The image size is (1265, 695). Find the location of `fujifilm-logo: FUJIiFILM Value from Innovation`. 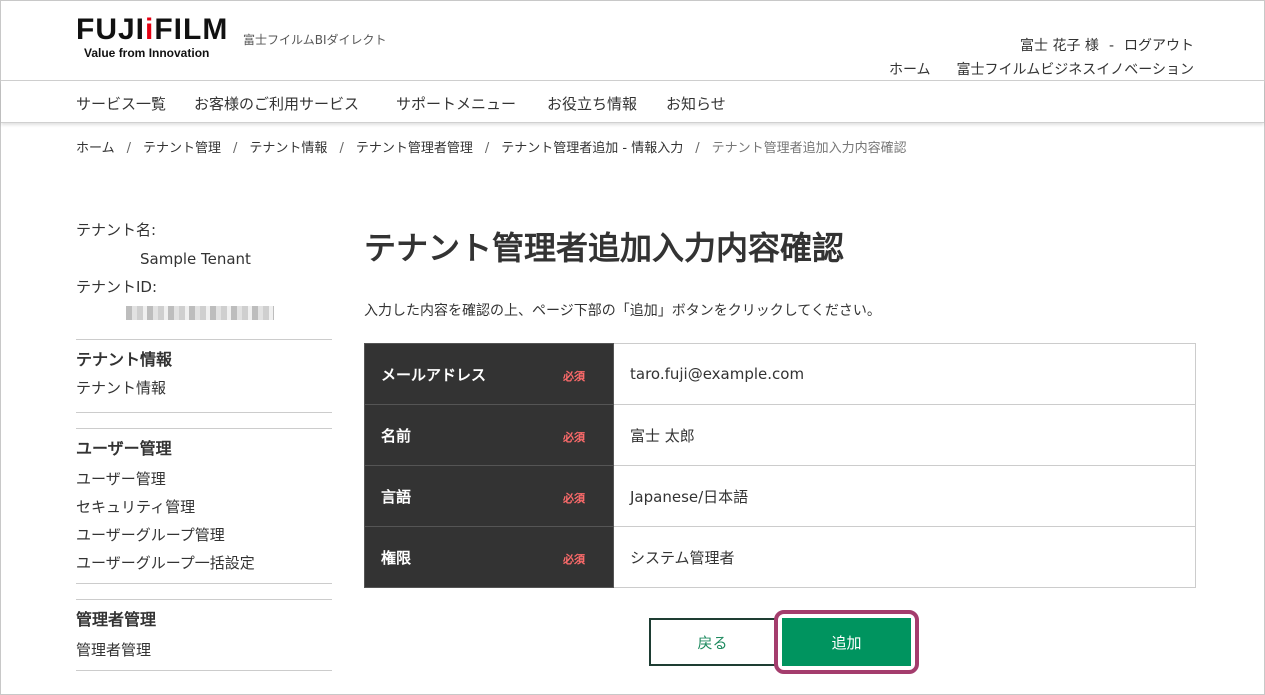

fujifilm-logo: FUJIiFILM Value from Innovation is located at coordinates (152, 37).